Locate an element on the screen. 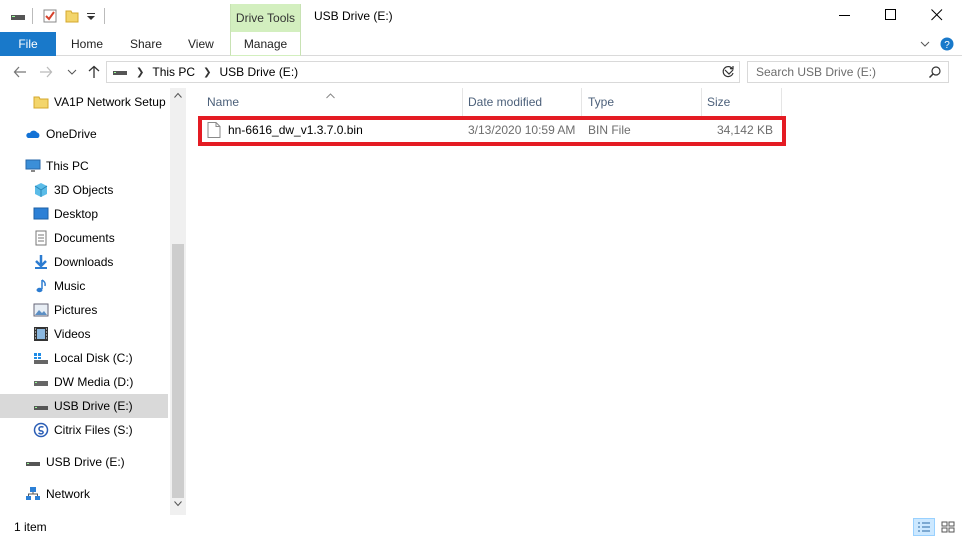 The height and width of the screenshot is (539, 962). chevron-up-icon is located at coordinates (178, 95).